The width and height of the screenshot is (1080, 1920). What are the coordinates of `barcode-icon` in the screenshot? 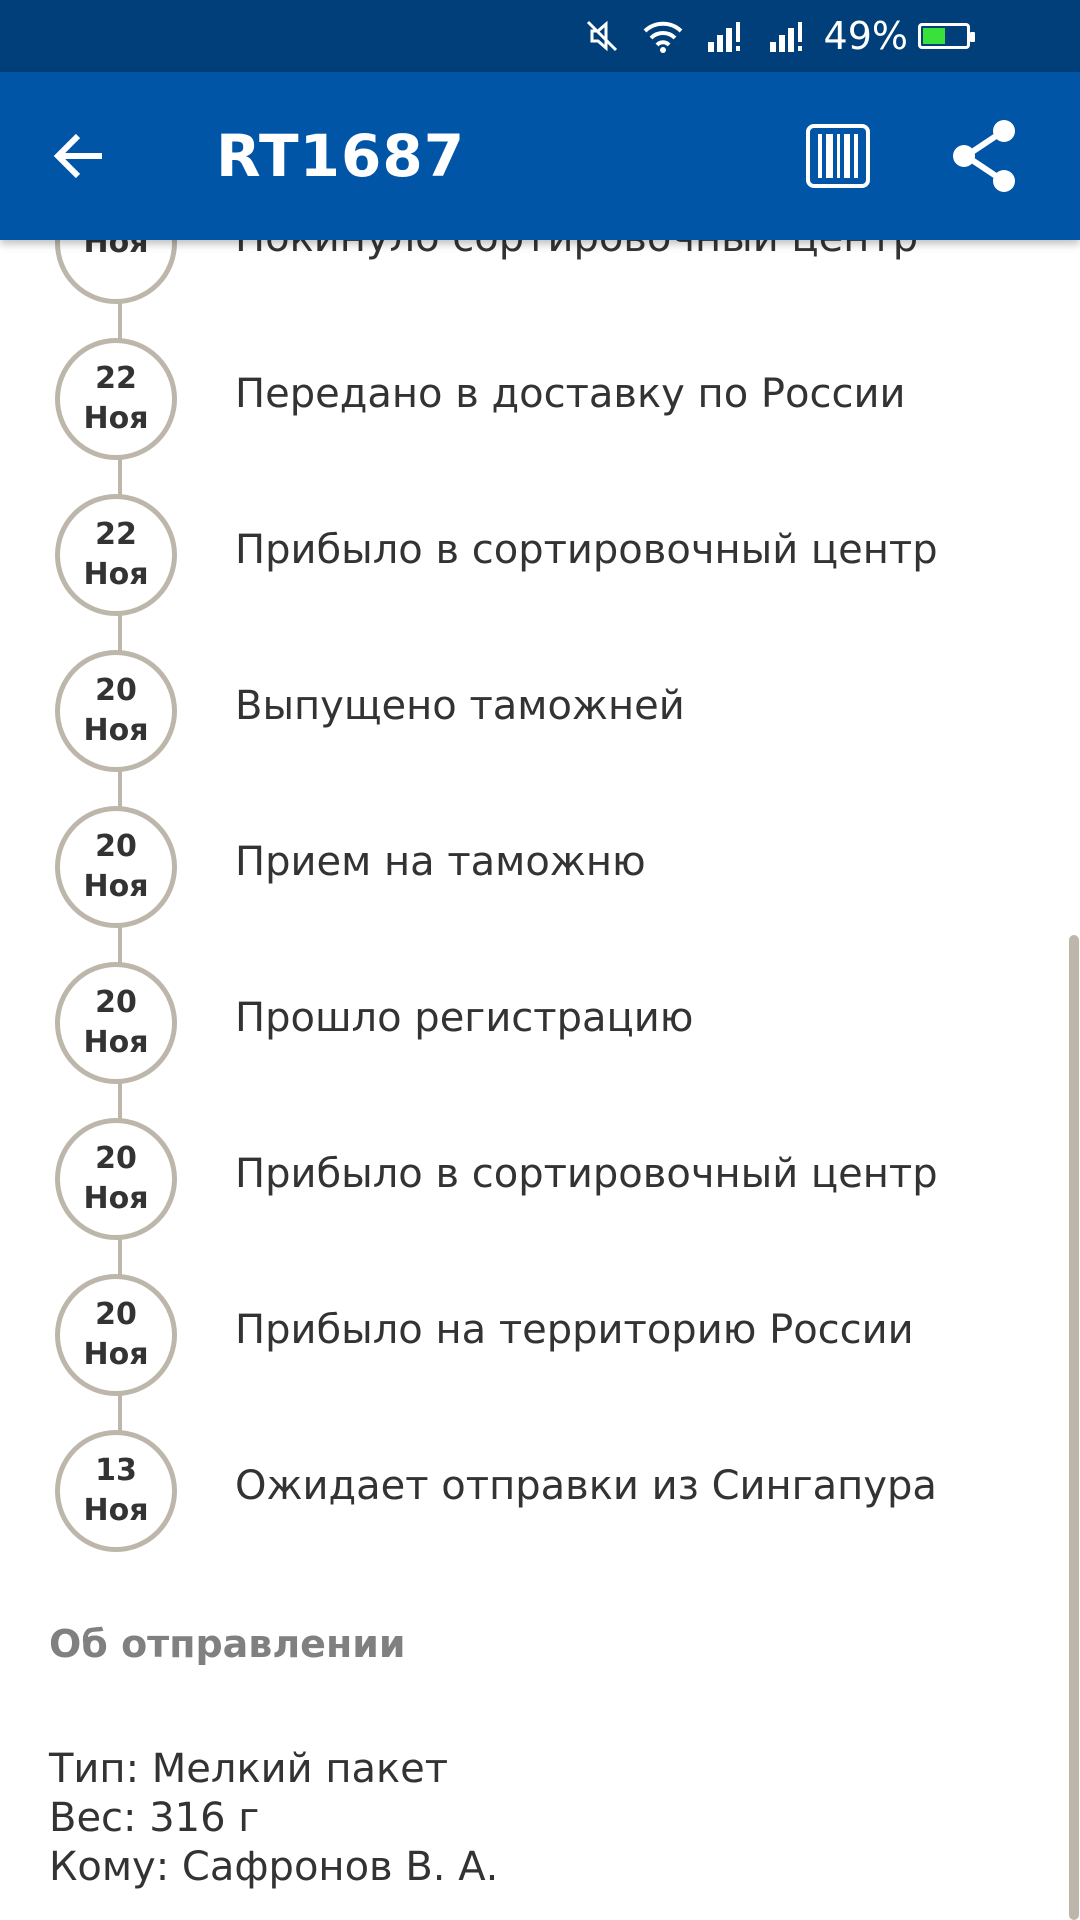 It's located at (838, 156).